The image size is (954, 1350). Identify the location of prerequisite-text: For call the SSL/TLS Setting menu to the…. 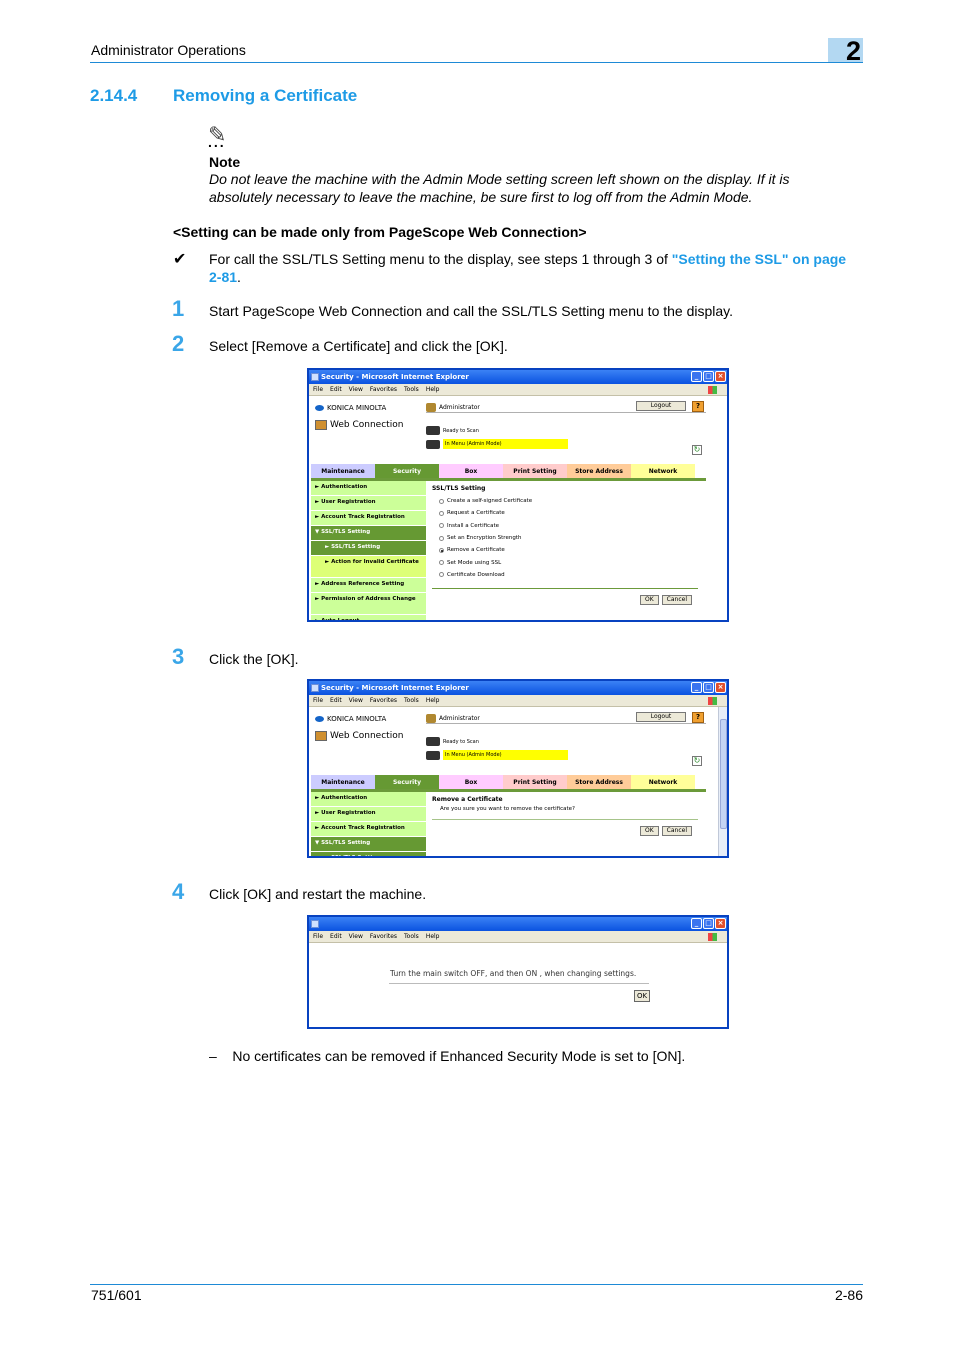
(529, 268).